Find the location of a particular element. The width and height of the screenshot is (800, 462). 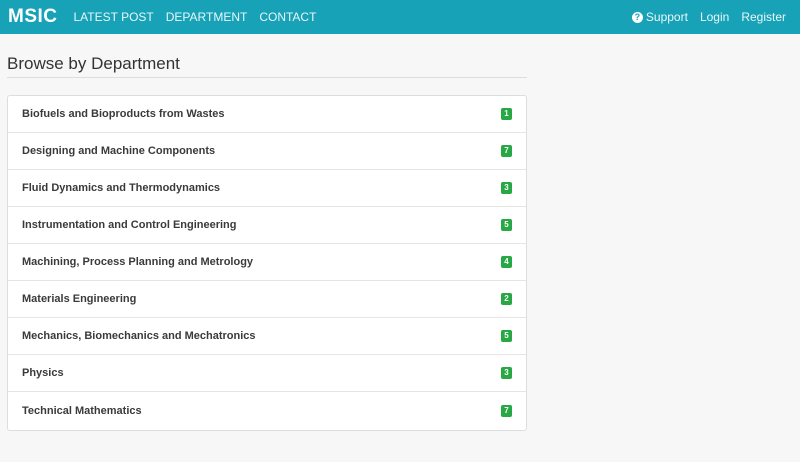

department-item-fluid-dynamics: Fluid Dynamics and Thermodynamics 3 is located at coordinates (267, 188).